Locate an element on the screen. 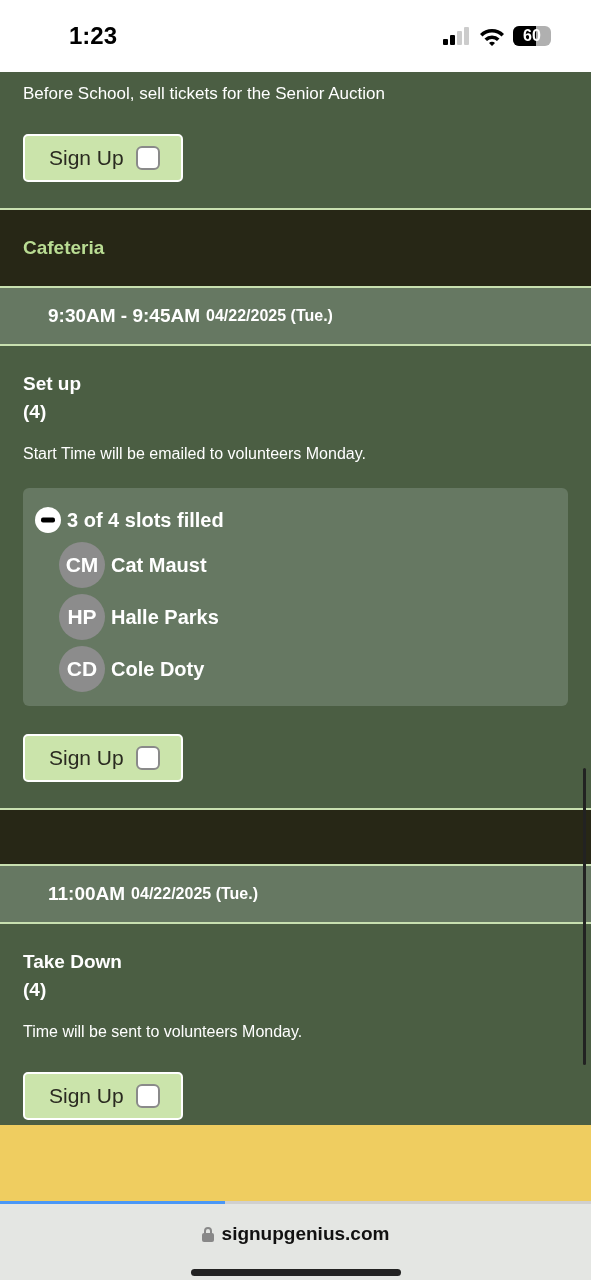 This screenshot has width=591, height=1280. avatar: HP is located at coordinates (82, 617).